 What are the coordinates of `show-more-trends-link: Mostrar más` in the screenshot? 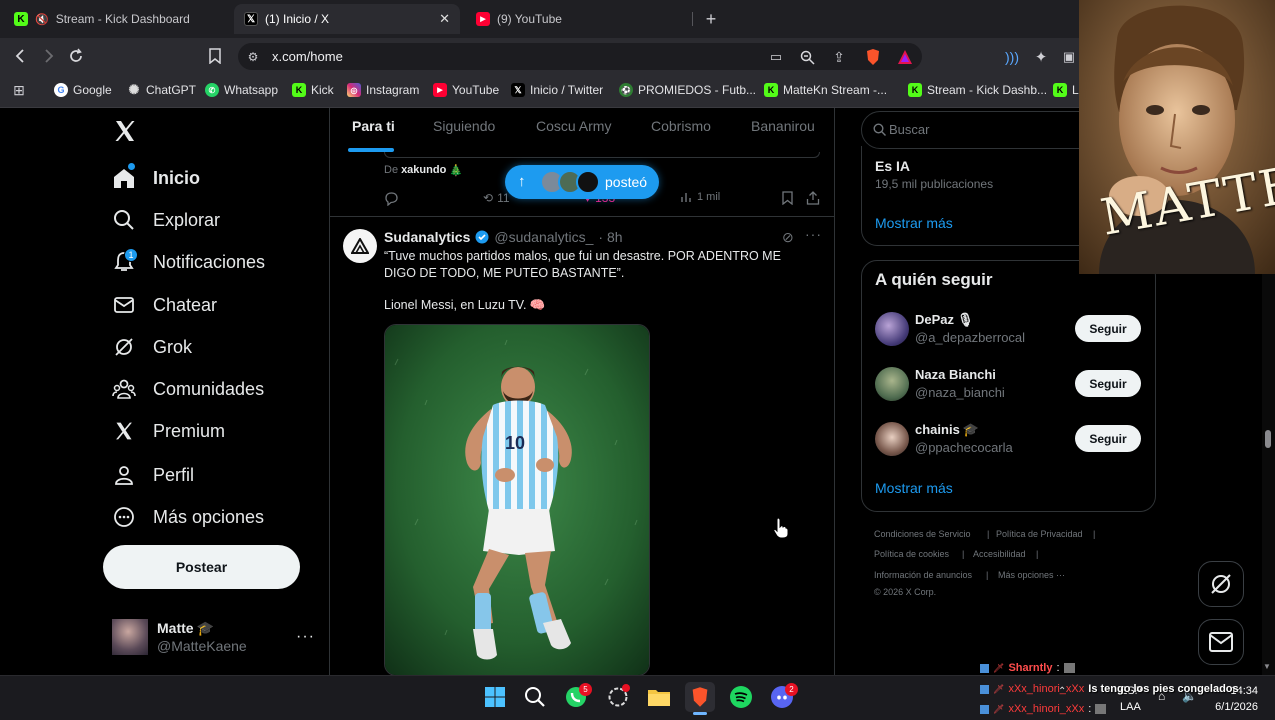 It's located at (914, 223).